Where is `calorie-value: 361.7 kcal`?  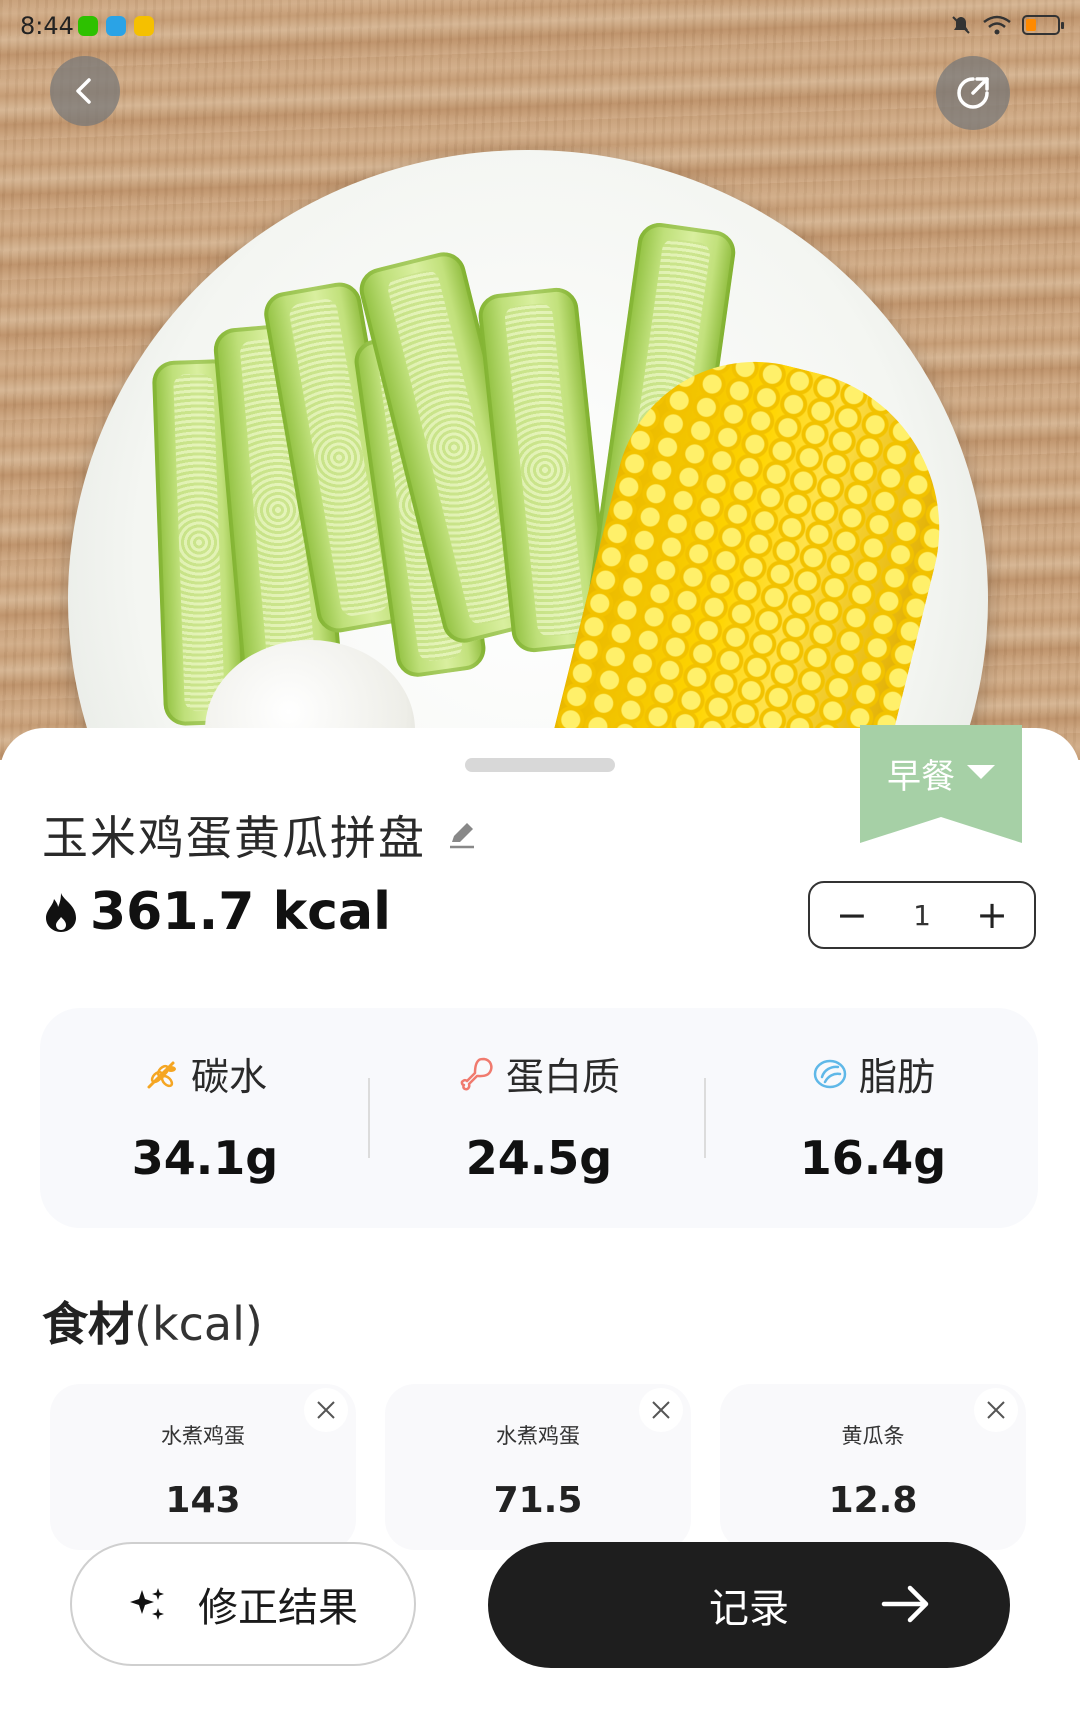 calorie-value: 361.7 kcal is located at coordinates (240, 912).